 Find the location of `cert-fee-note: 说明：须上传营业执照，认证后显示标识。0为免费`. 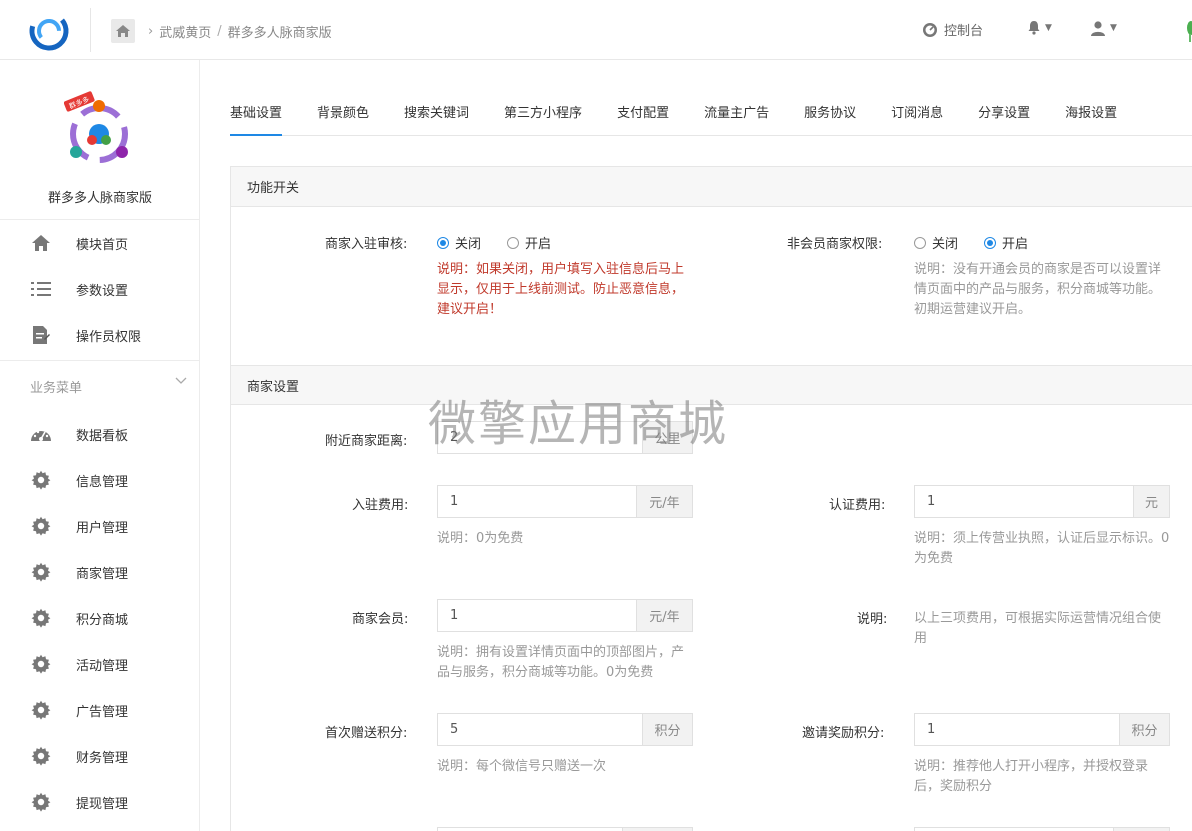

cert-fee-note: 说明：须上传营业执照，认证后显示标识。0为免费 is located at coordinates (1042, 548).